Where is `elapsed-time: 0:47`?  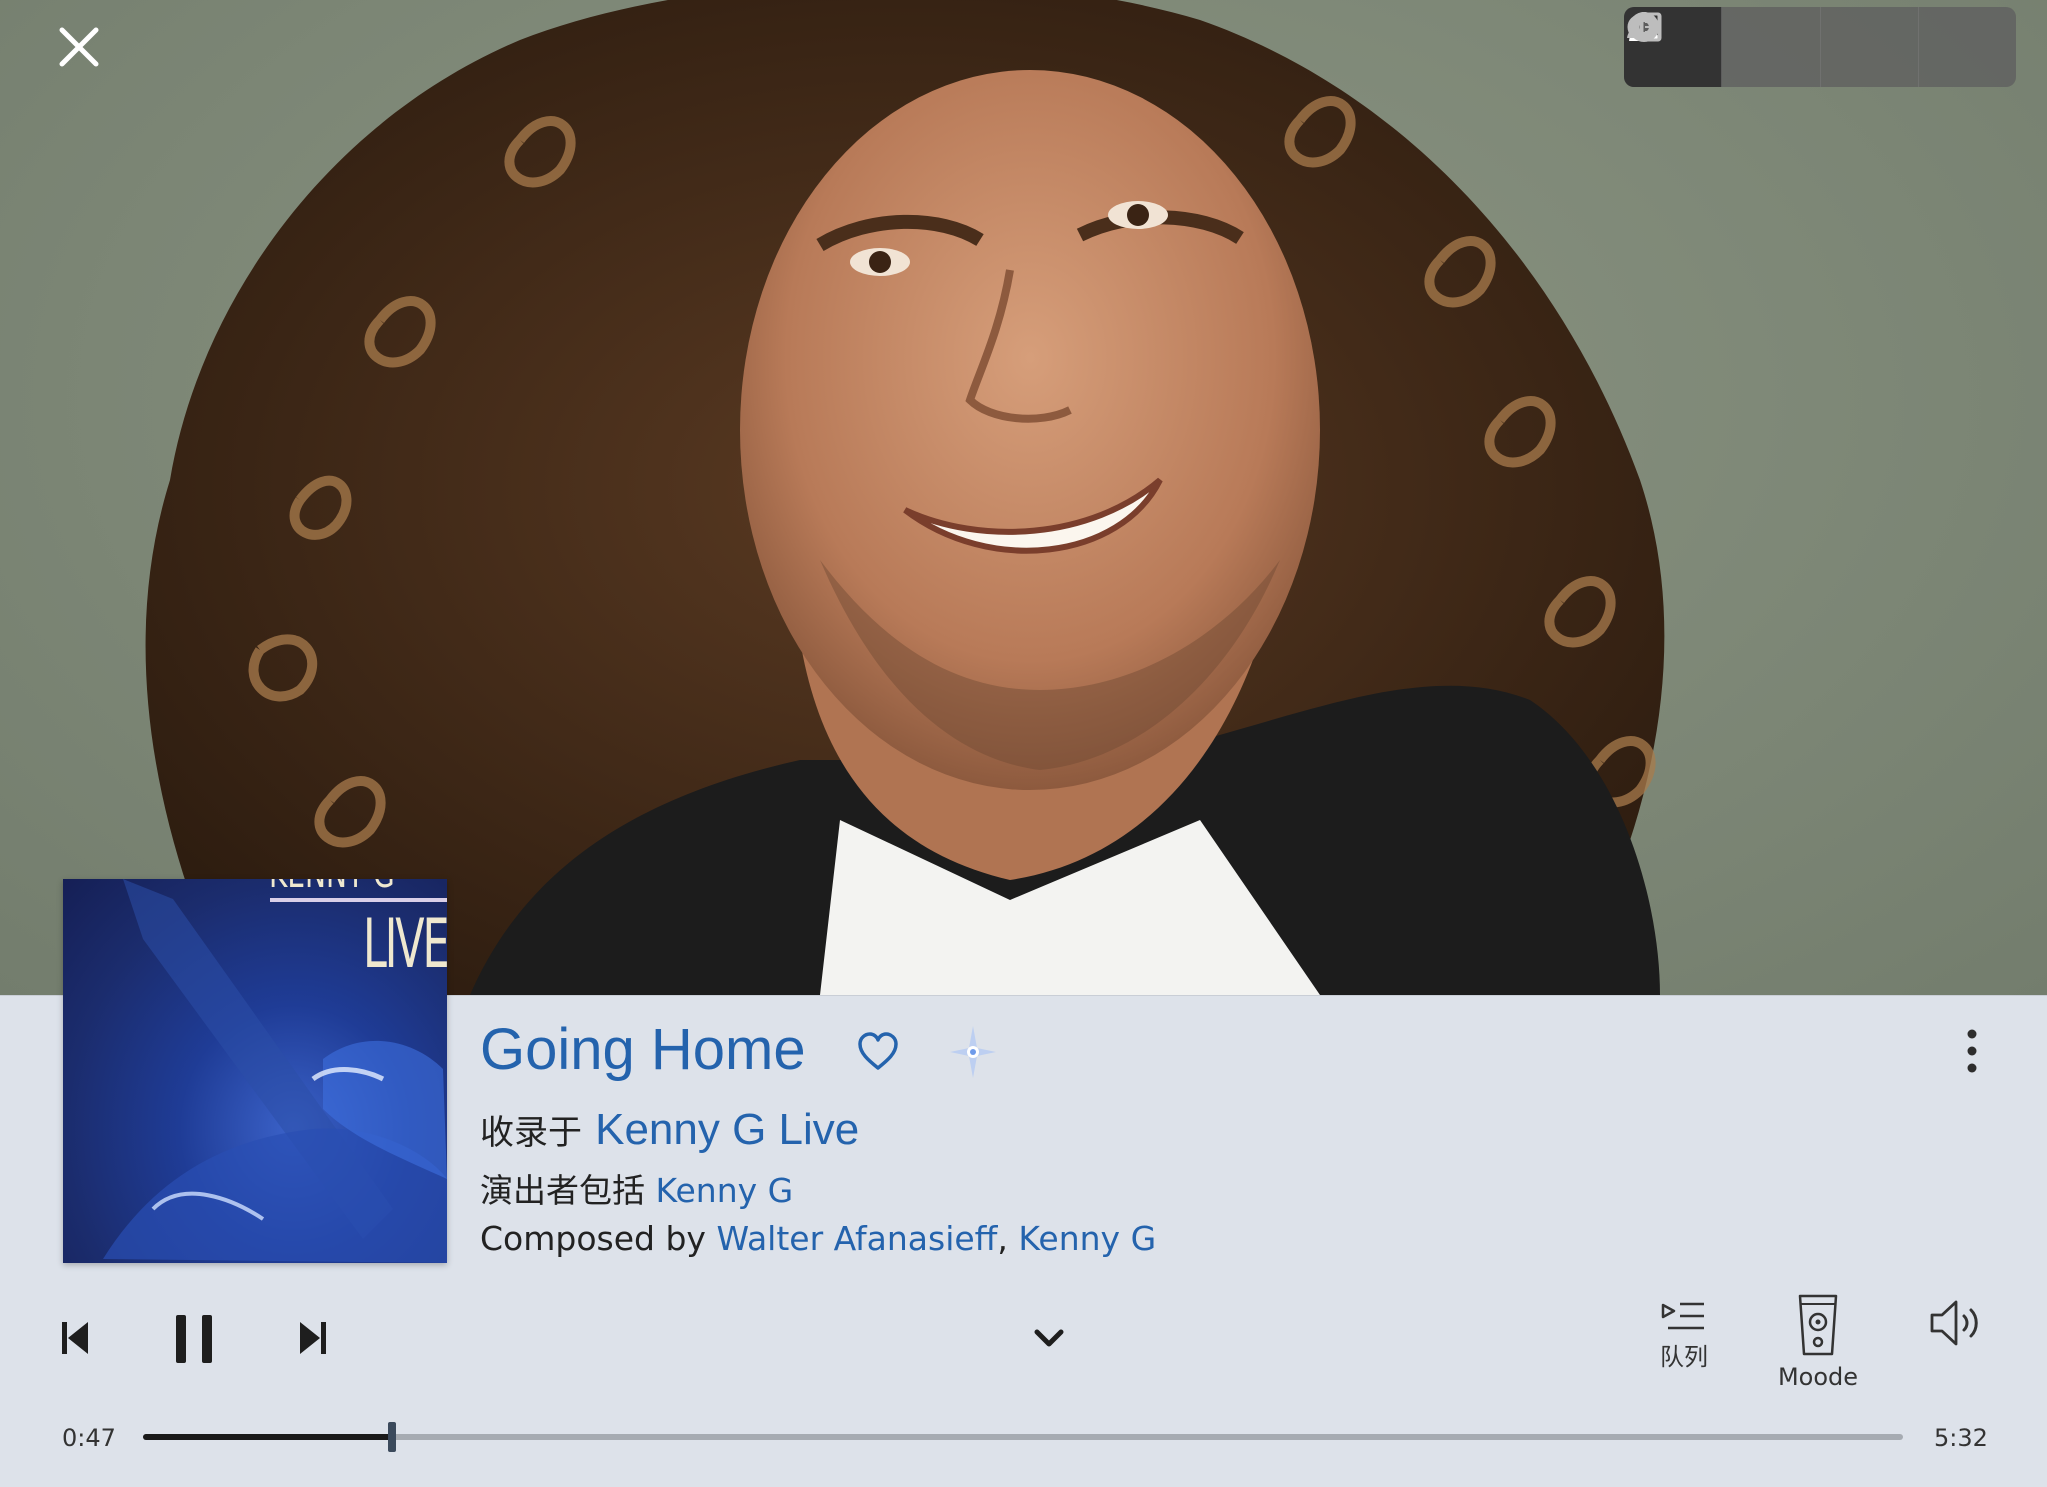 elapsed-time: 0:47 is located at coordinates (89, 1438).